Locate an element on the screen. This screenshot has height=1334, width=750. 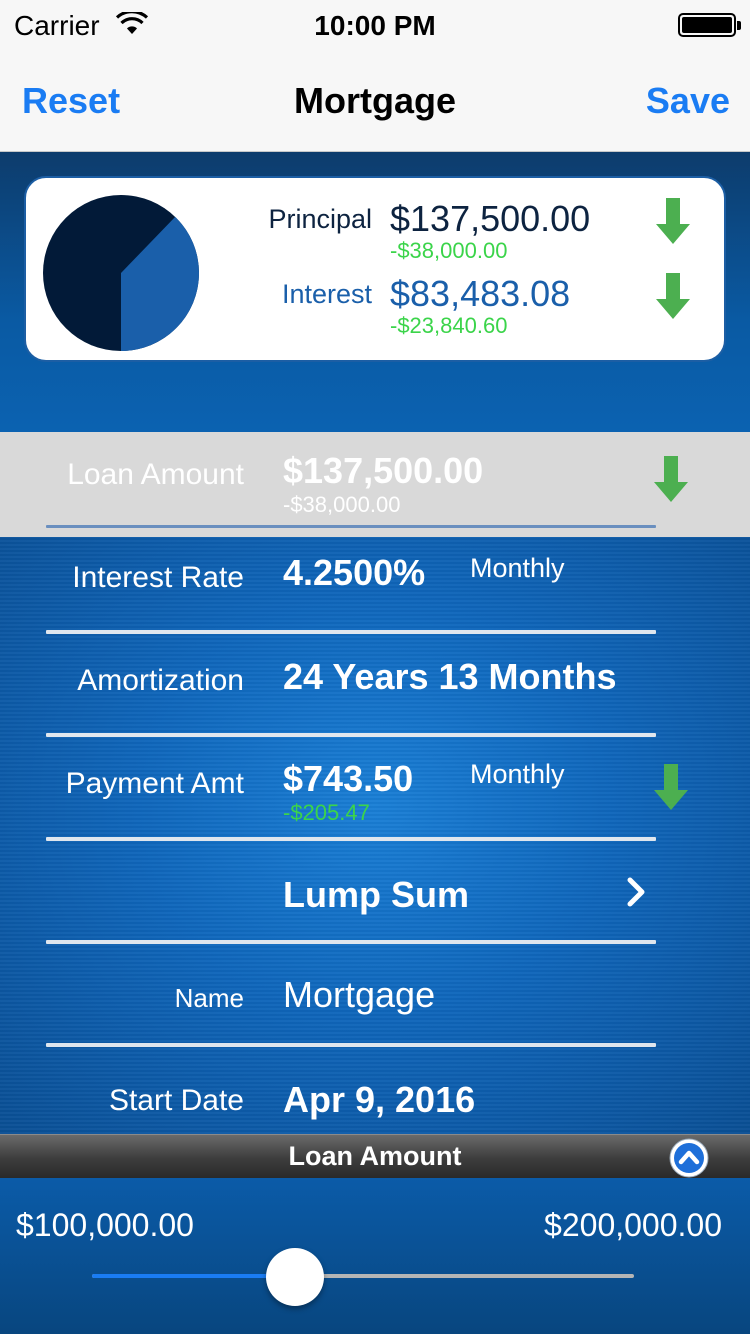
slider-panel-header: Loan Amount is located at coordinates (375, 1156).